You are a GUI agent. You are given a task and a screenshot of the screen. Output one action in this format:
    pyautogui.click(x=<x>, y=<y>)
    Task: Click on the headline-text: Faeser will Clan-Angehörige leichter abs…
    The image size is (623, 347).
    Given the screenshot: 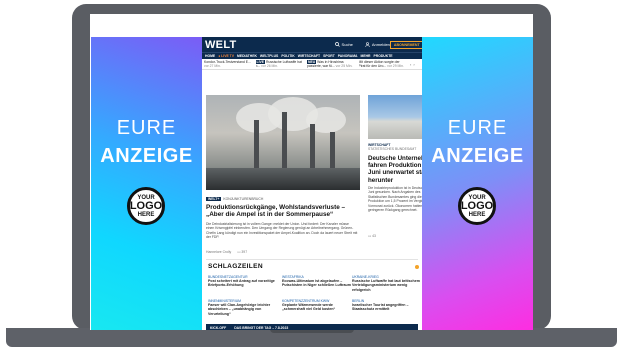 What is the action you would take?
    pyautogui.click(x=239, y=309)
    